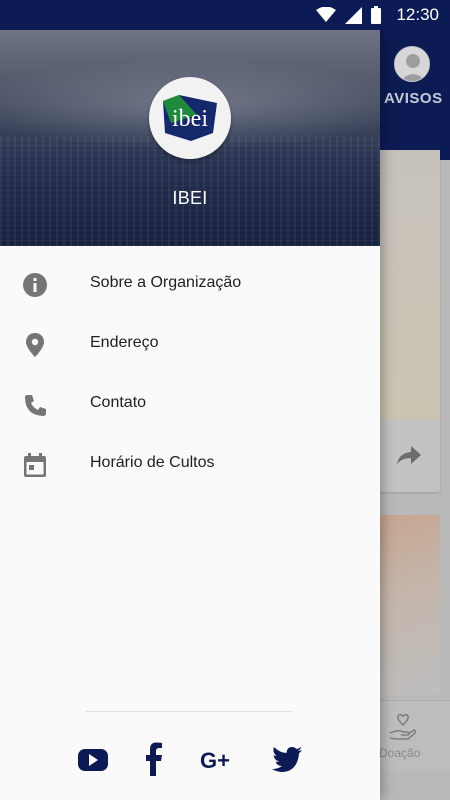  What do you see at coordinates (190, 344) in the screenshot?
I see `menu-item-endereco: Endereço` at bounding box center [190, 344].